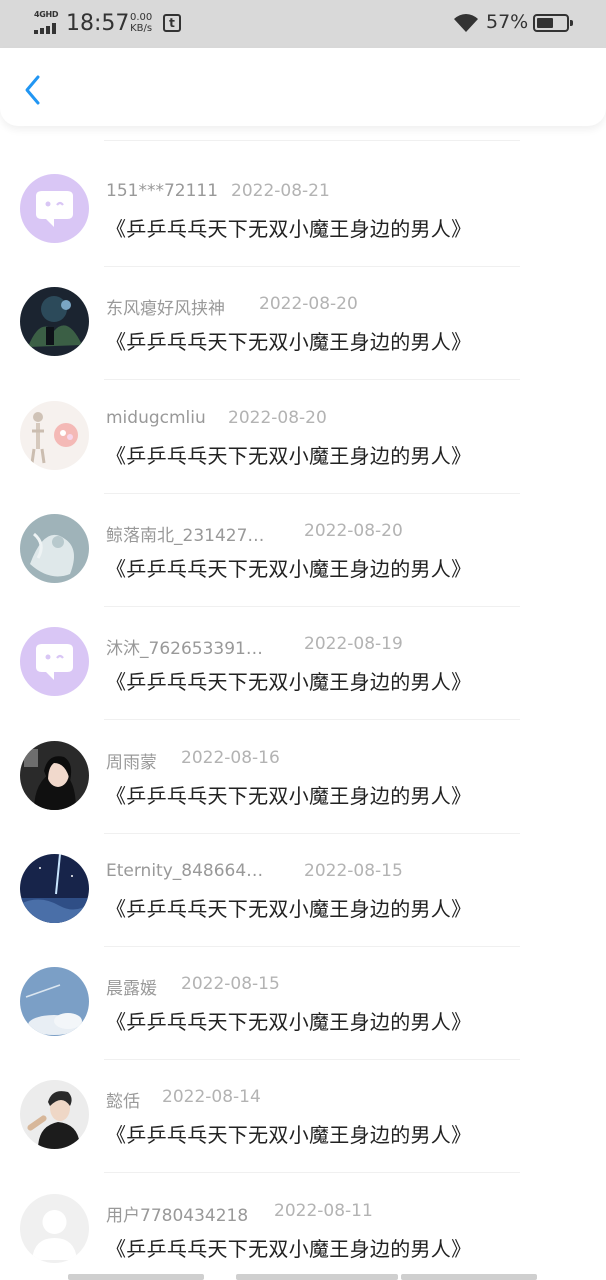 The image size is (606, 1280). I want to click on back-button, so click(34, 90).